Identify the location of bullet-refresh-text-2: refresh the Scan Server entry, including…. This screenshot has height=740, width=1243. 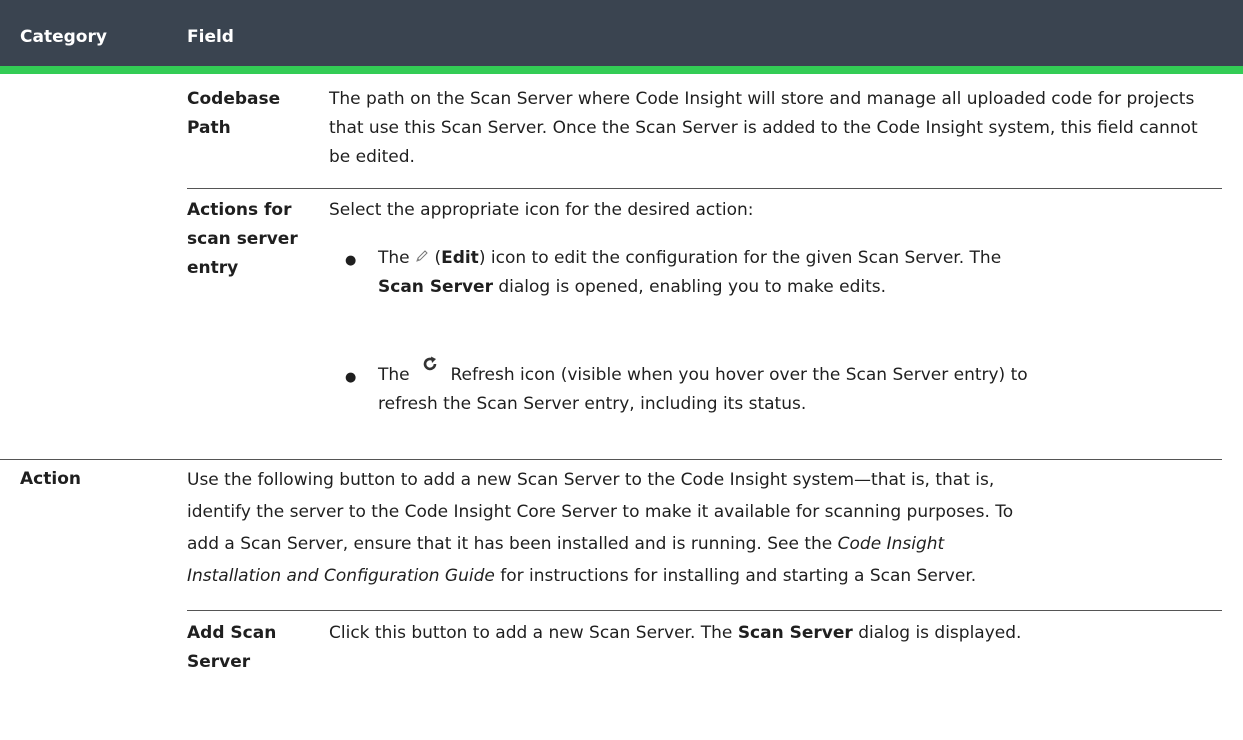
(592, 404).